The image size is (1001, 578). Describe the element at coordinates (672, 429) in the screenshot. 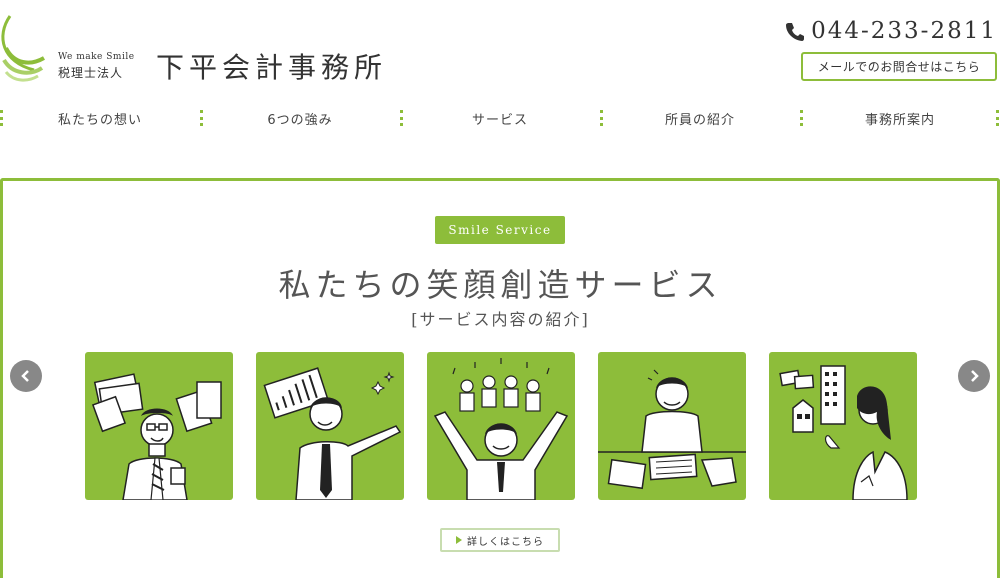

I see `desk-meeting-illustration` at that location.